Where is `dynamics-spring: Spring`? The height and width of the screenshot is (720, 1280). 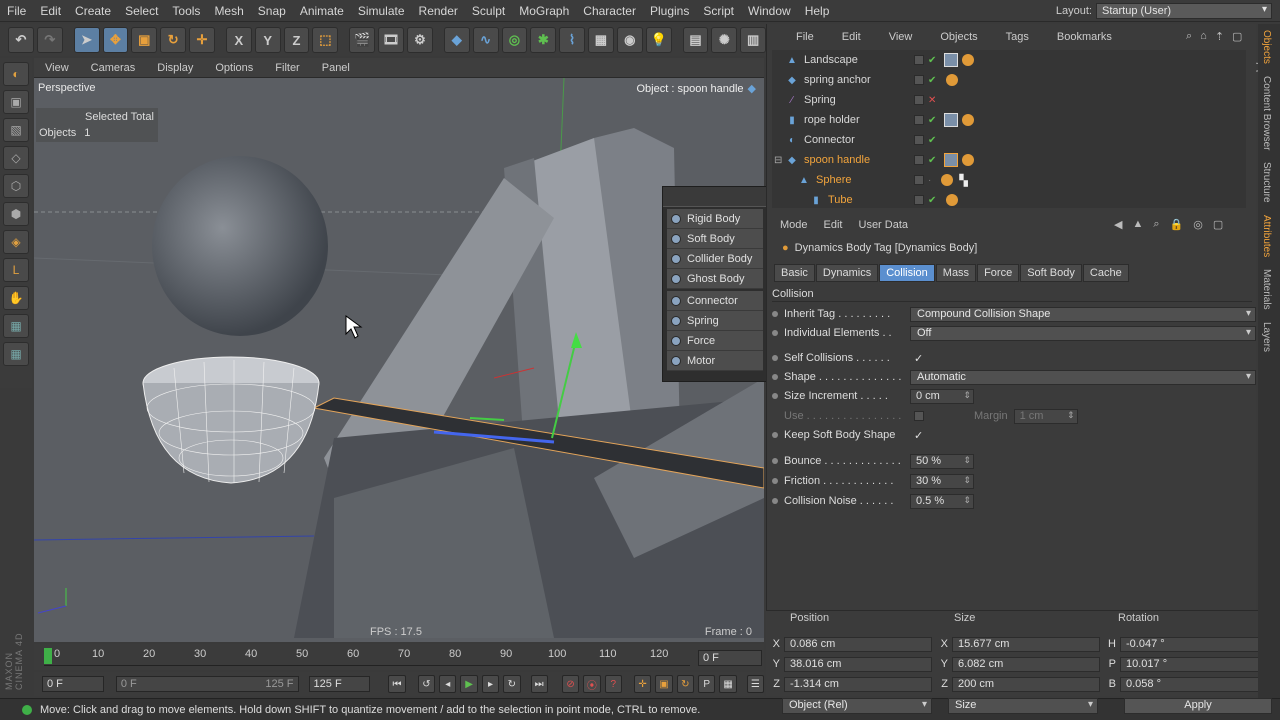 dynamics-spring: Spring is located at coordinates (715, 321).